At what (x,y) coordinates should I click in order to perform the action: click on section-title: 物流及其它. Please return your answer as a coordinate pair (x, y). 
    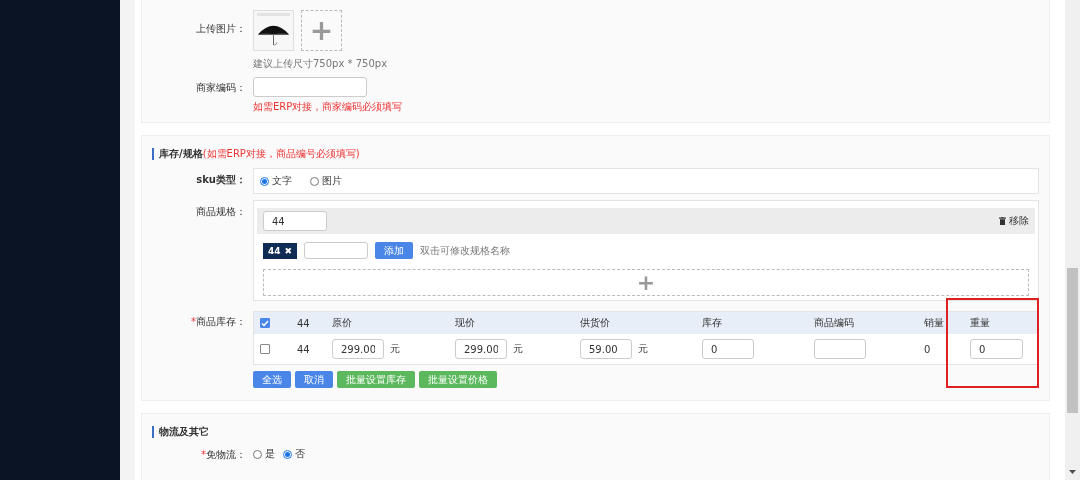
    Looking at the image, I should click on (595, 432).